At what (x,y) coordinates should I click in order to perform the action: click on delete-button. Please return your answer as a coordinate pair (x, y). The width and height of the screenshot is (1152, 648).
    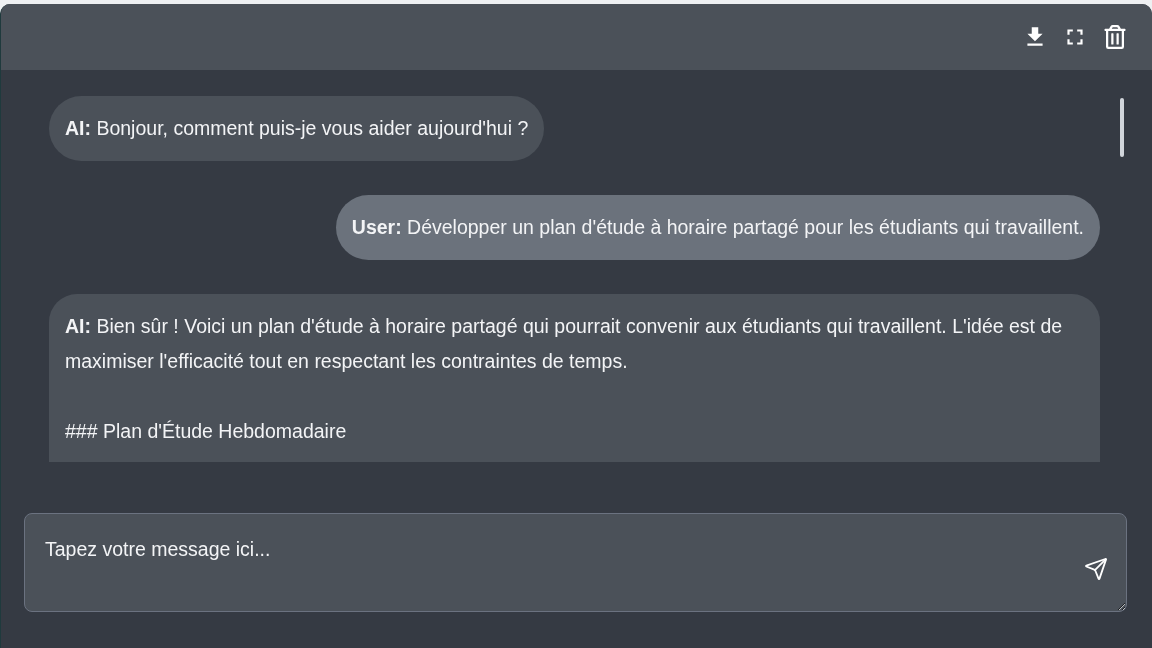
    Looking at the image, I should click on (1115, 37).